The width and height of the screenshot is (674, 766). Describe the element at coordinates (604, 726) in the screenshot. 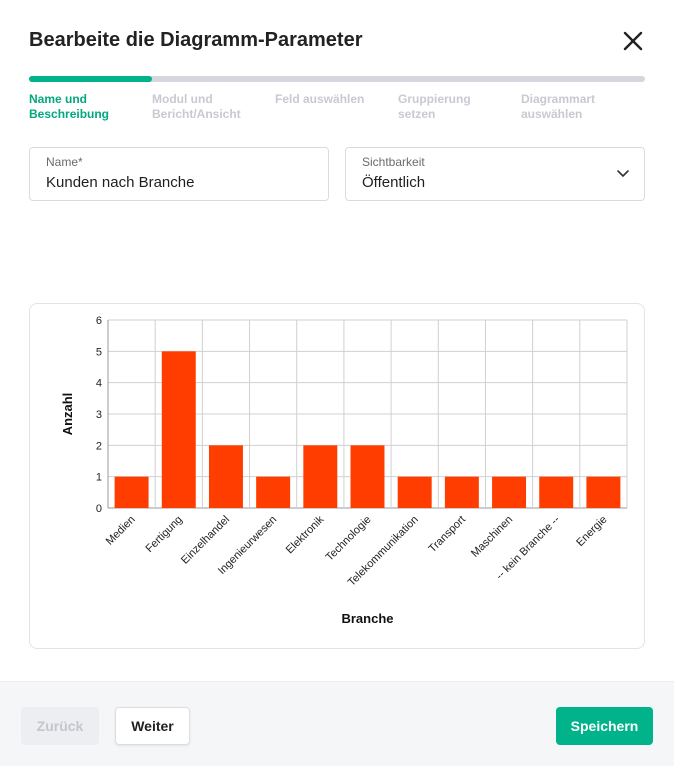

I see `save-button: Speichern` at that location.